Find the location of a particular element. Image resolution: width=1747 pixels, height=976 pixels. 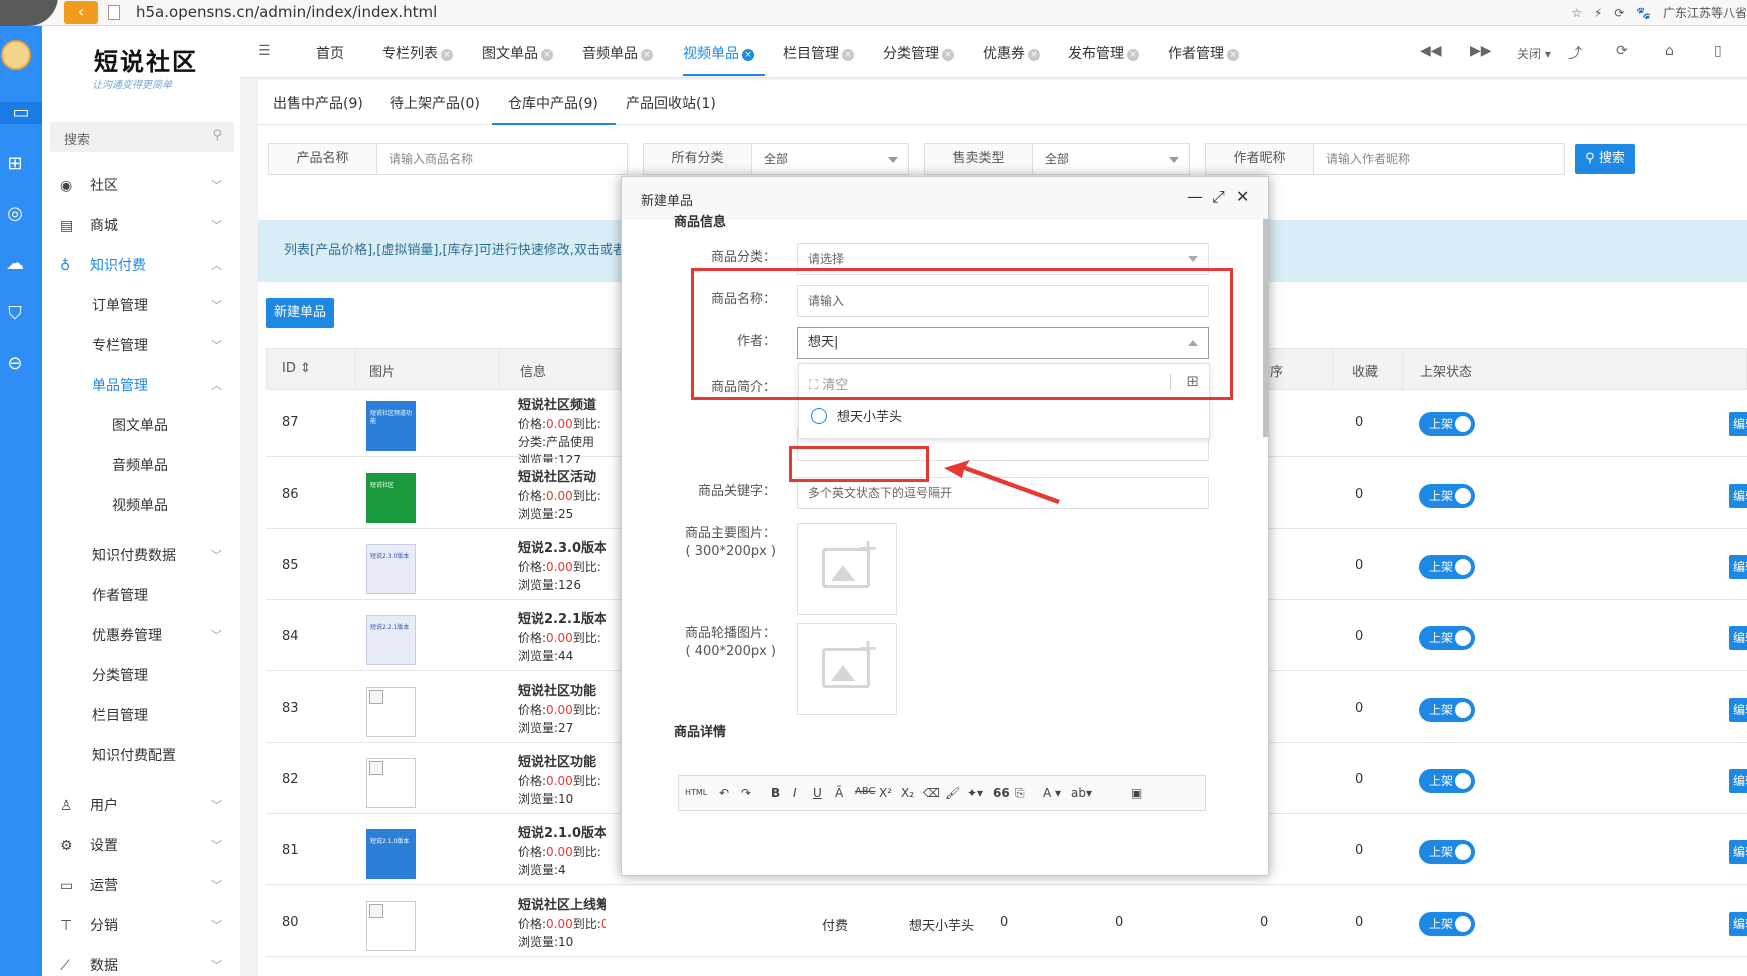

strikethrough-icon: ABC is located at coordinates (865, 791).